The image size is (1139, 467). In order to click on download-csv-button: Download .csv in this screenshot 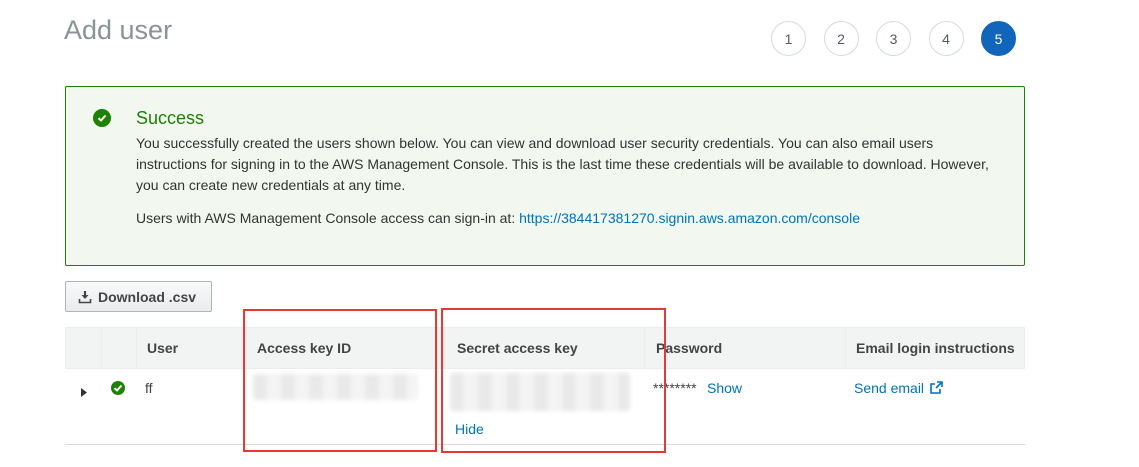, I will do `click(138, 296)`.